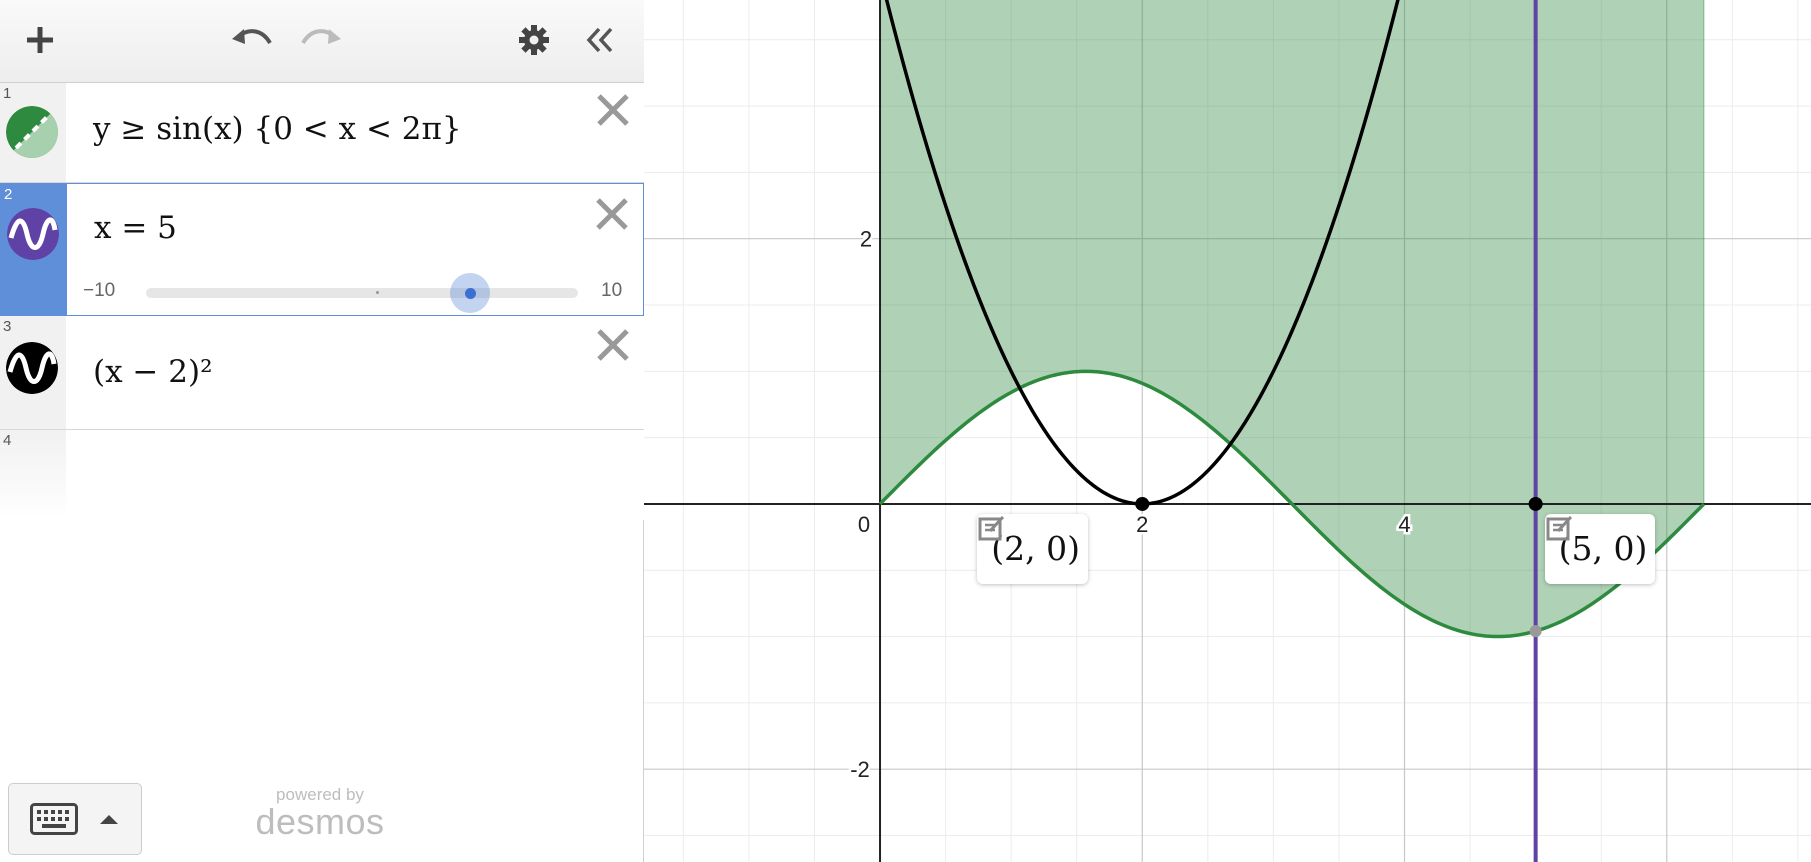 Image resolution: width=1811 pixels, height=862 pixels. What do you see at coordinates (362, 293) in the screenshot?
I see `slider-track` at bounding box center [362, 293].